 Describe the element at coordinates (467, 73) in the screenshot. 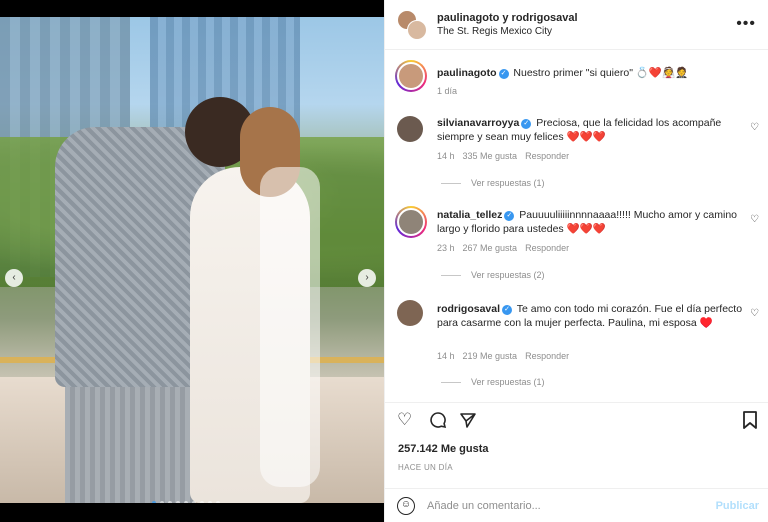

I see `caption-username: paulinagoto` at that location.